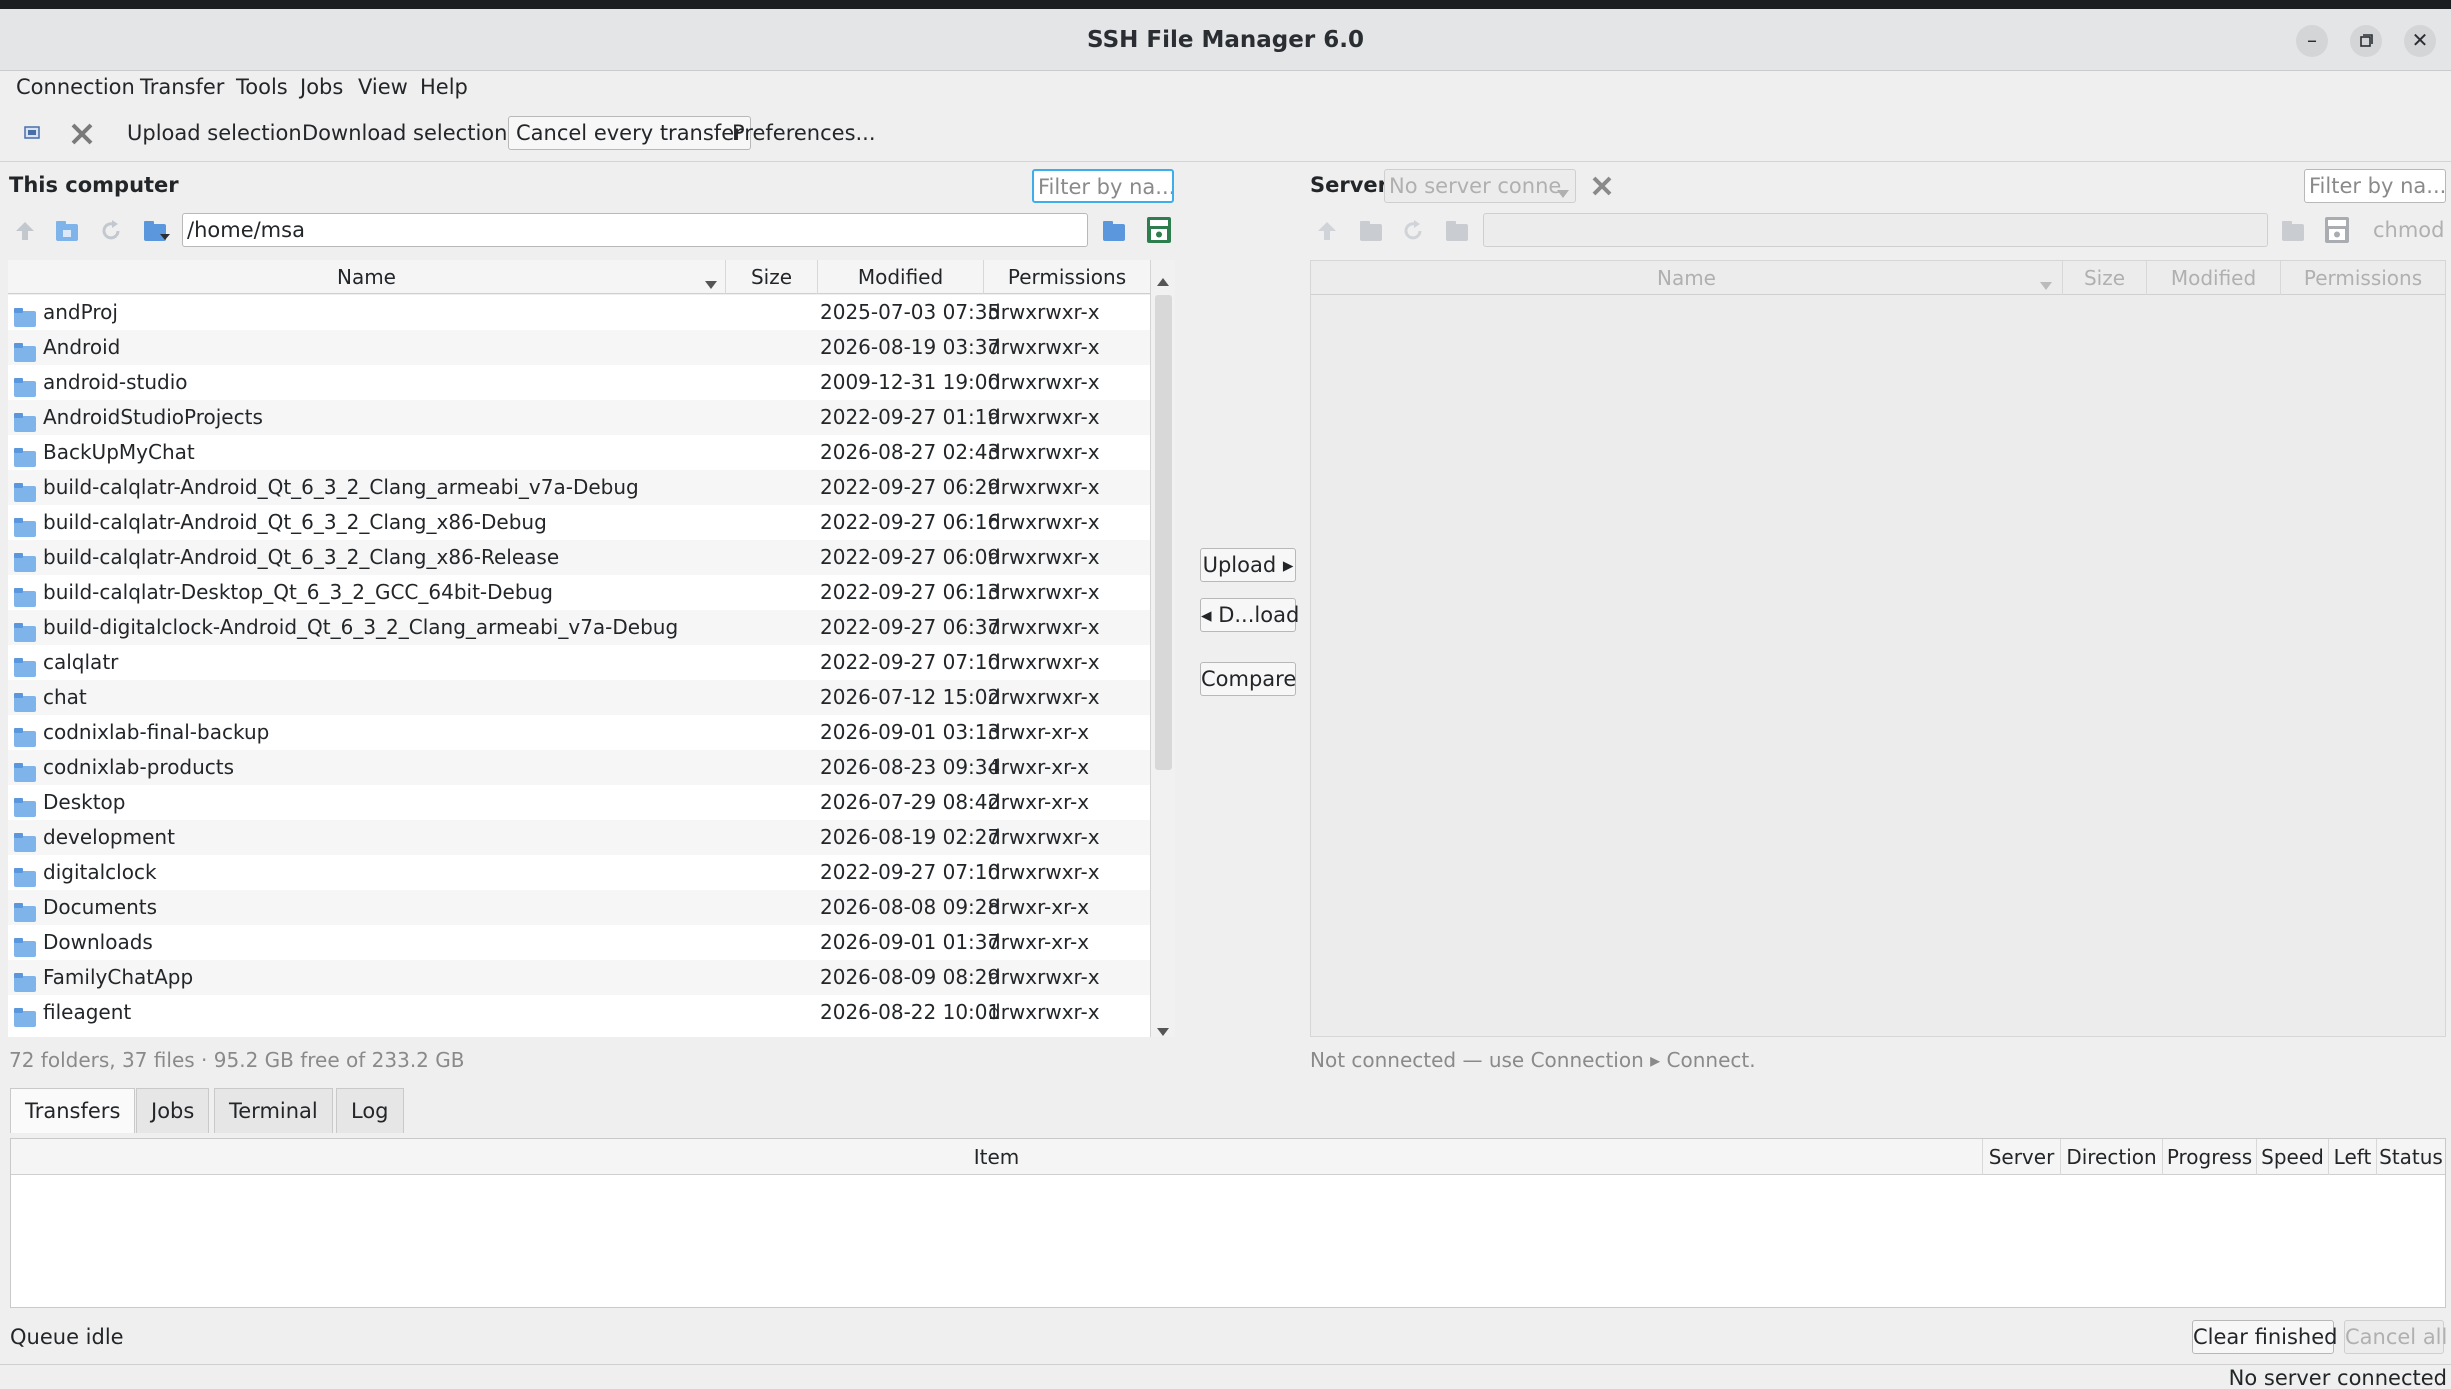 The width and height of the screenshot is (2451, 1389). Describe the element at coordinates (910, 417) in the screenshot. I see `file-modified: 2022-09-27 01:19` at that location.